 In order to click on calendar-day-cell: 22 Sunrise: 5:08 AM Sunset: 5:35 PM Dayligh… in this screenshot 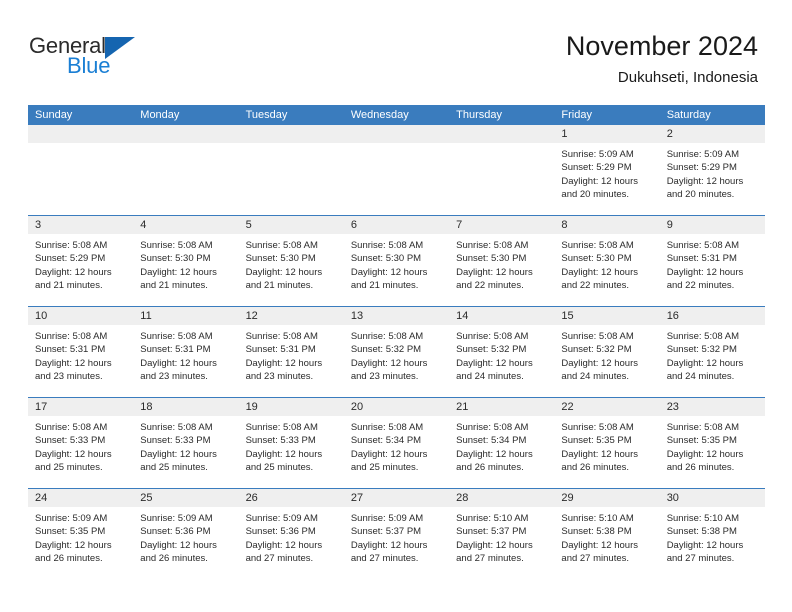, I will do `click(607, 443)`.